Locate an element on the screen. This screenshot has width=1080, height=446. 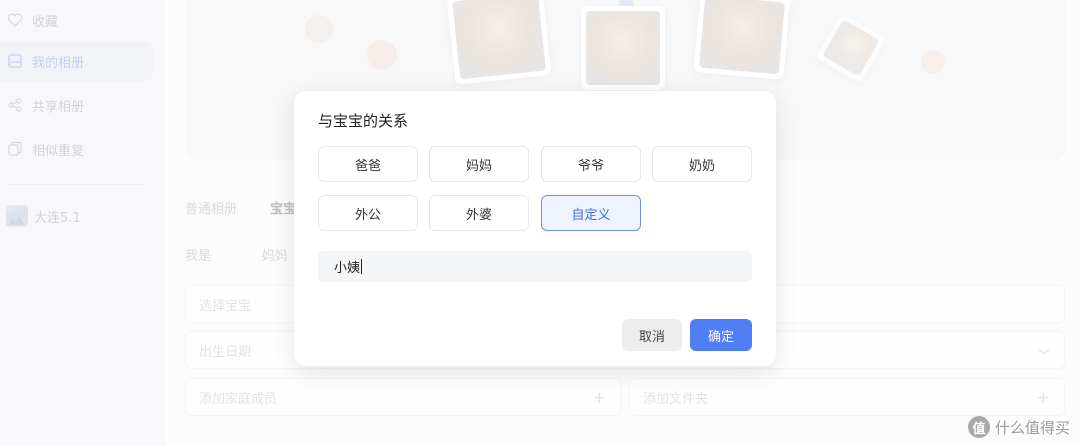
cancel-button: 取消 is located at coordinates (652, 335).